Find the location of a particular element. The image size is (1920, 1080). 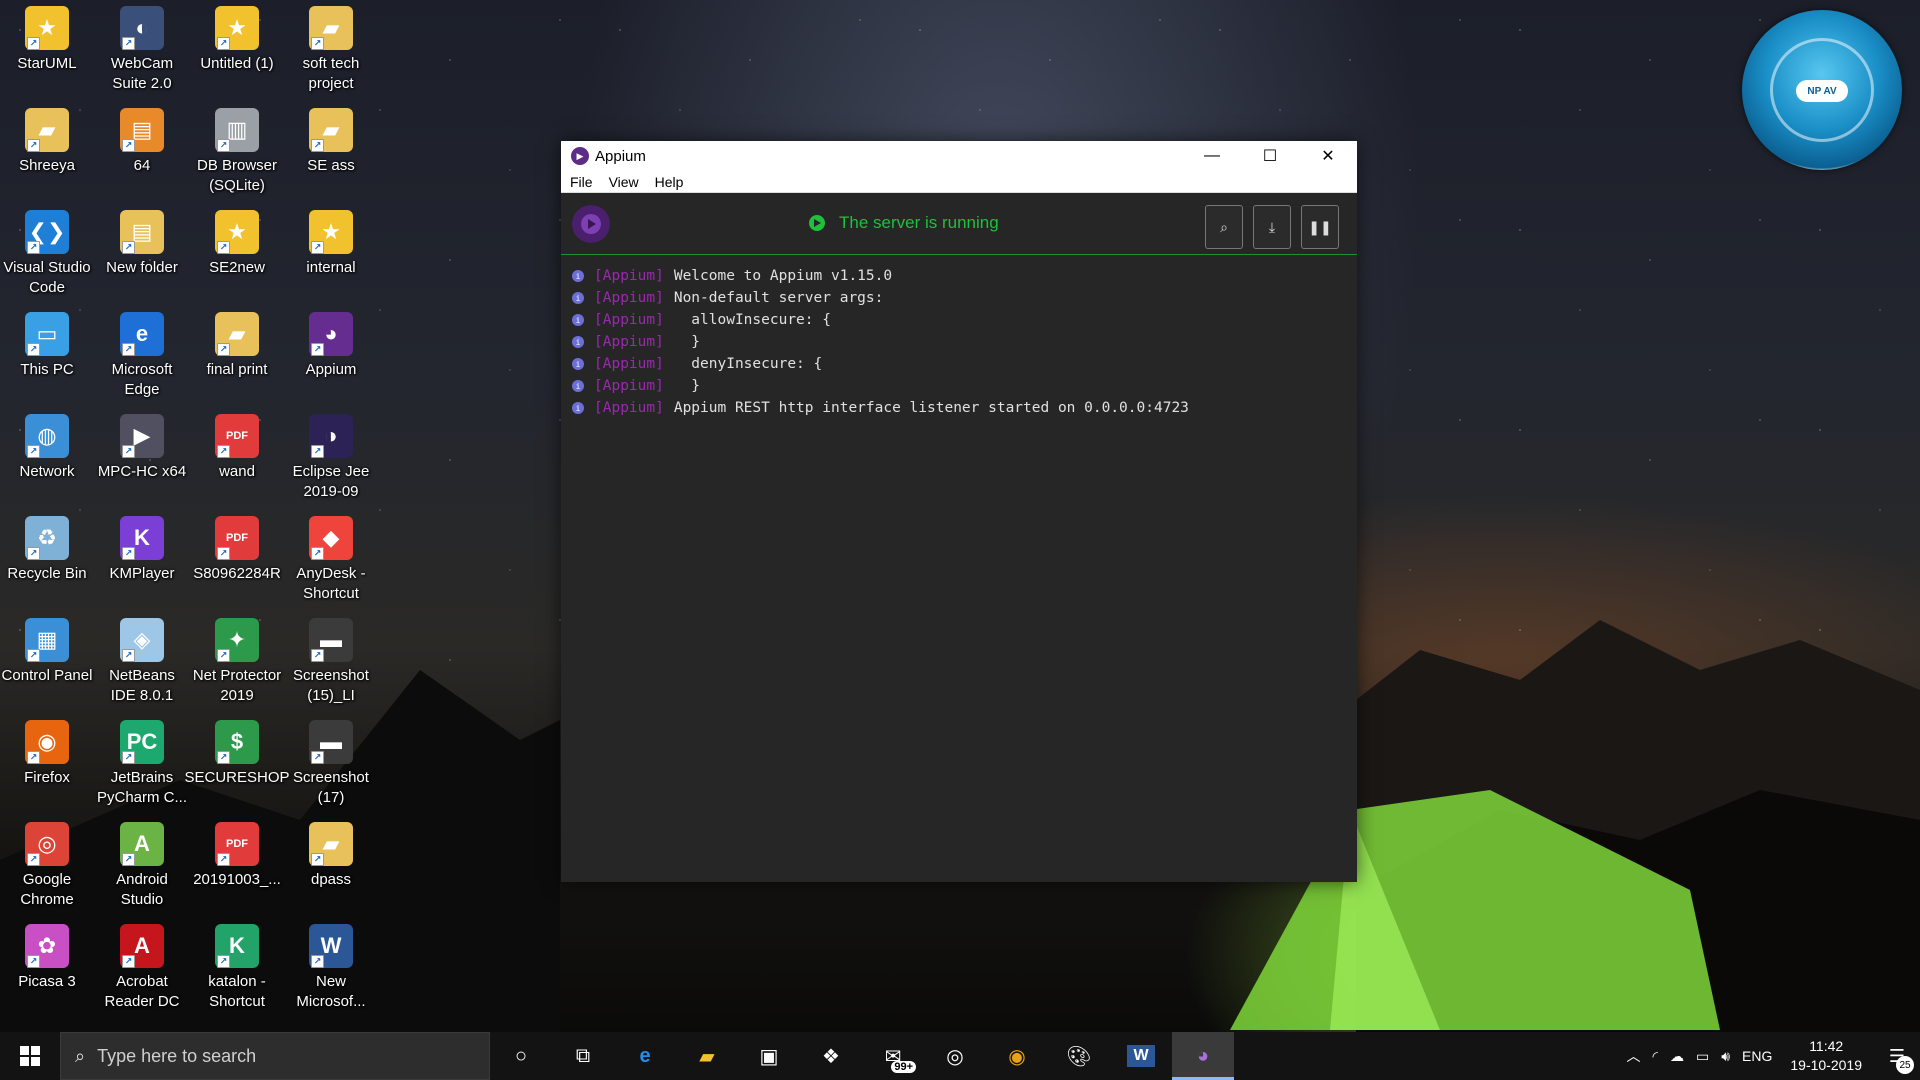

taskbar-edge: e is located at coordinates (645, 1056).